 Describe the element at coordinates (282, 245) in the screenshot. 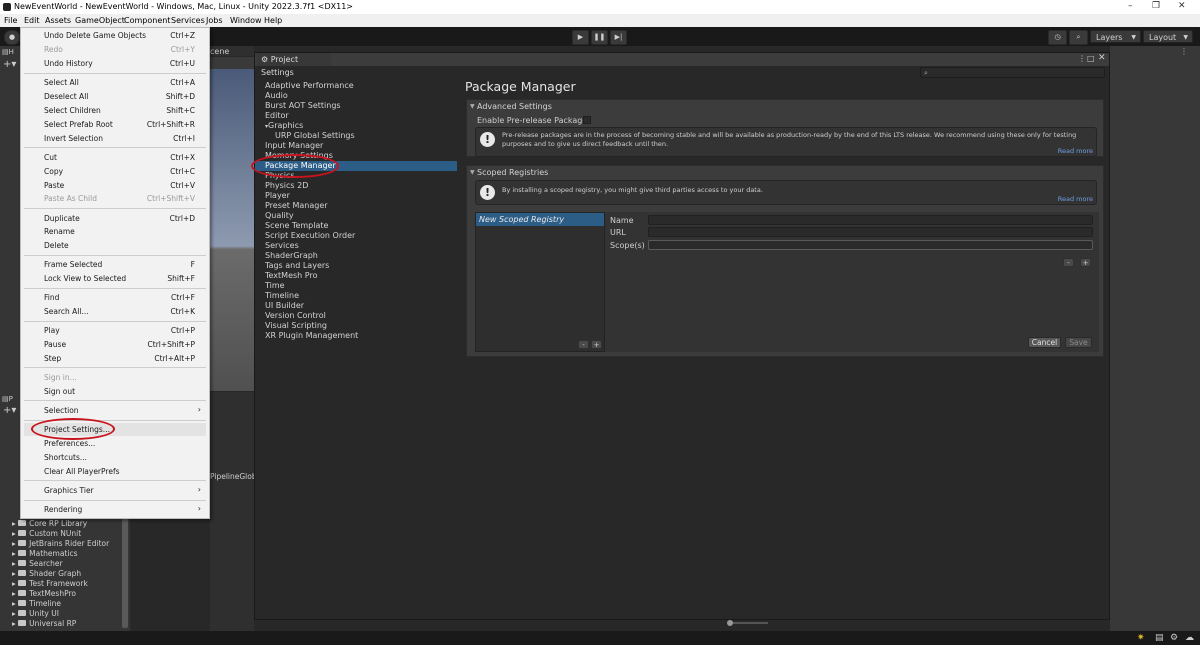

I see `settings-item-services: Services` at that location.